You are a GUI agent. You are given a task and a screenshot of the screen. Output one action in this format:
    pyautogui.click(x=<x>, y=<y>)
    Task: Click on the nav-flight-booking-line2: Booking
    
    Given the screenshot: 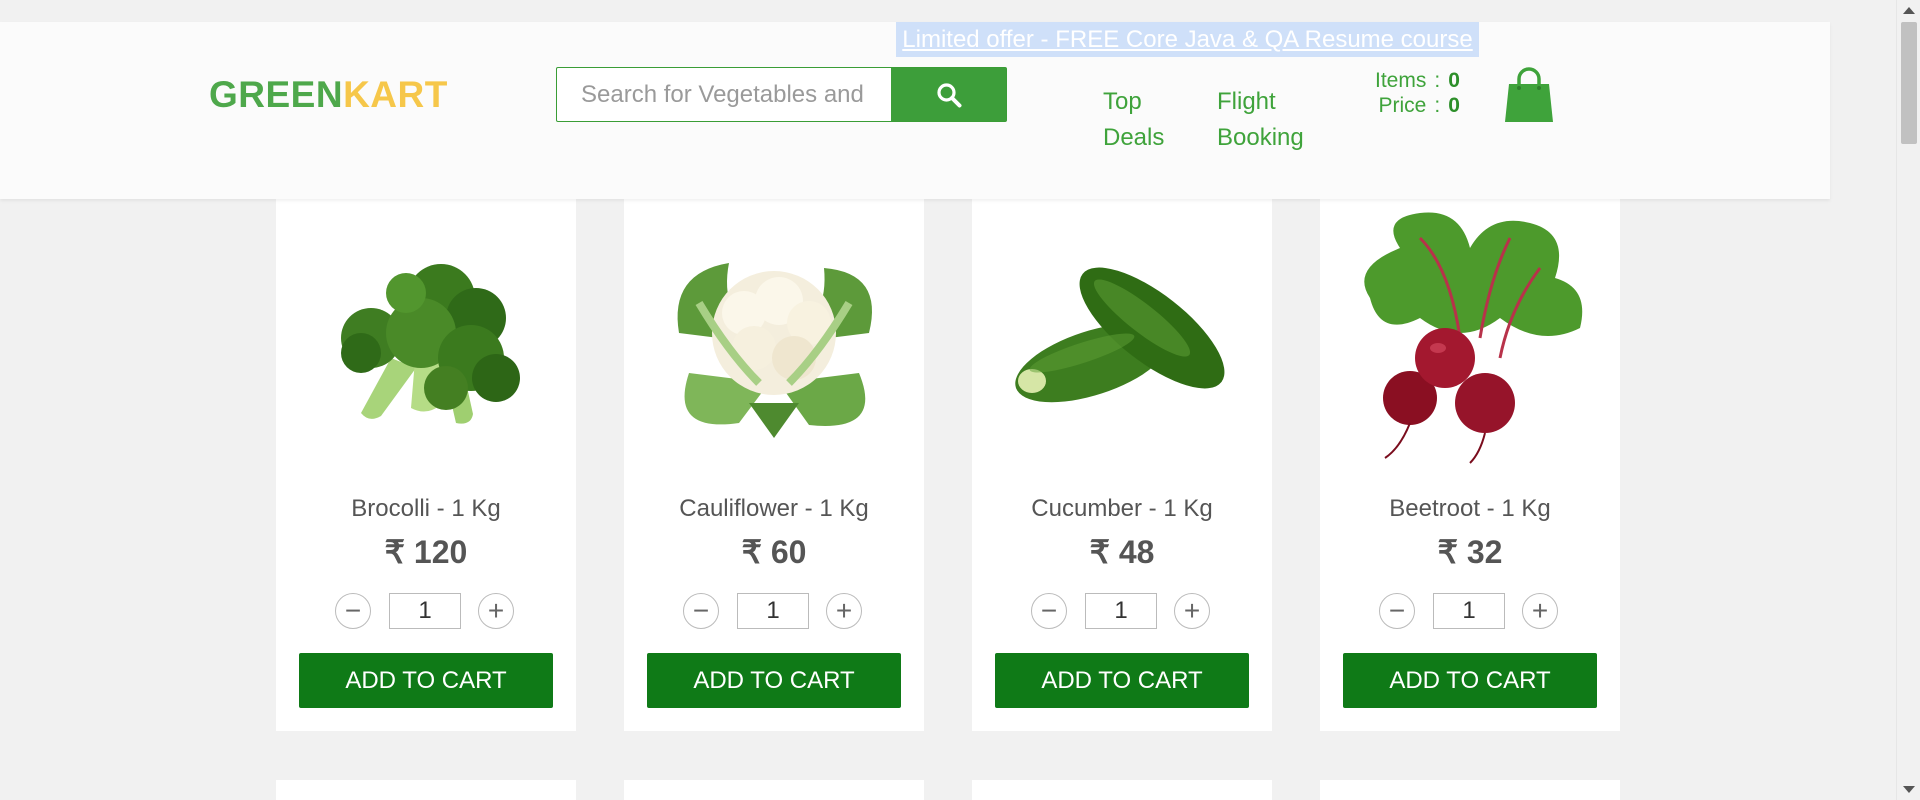 What is the action you would take?
    pyautogui.click(x=1260, y=137)
    